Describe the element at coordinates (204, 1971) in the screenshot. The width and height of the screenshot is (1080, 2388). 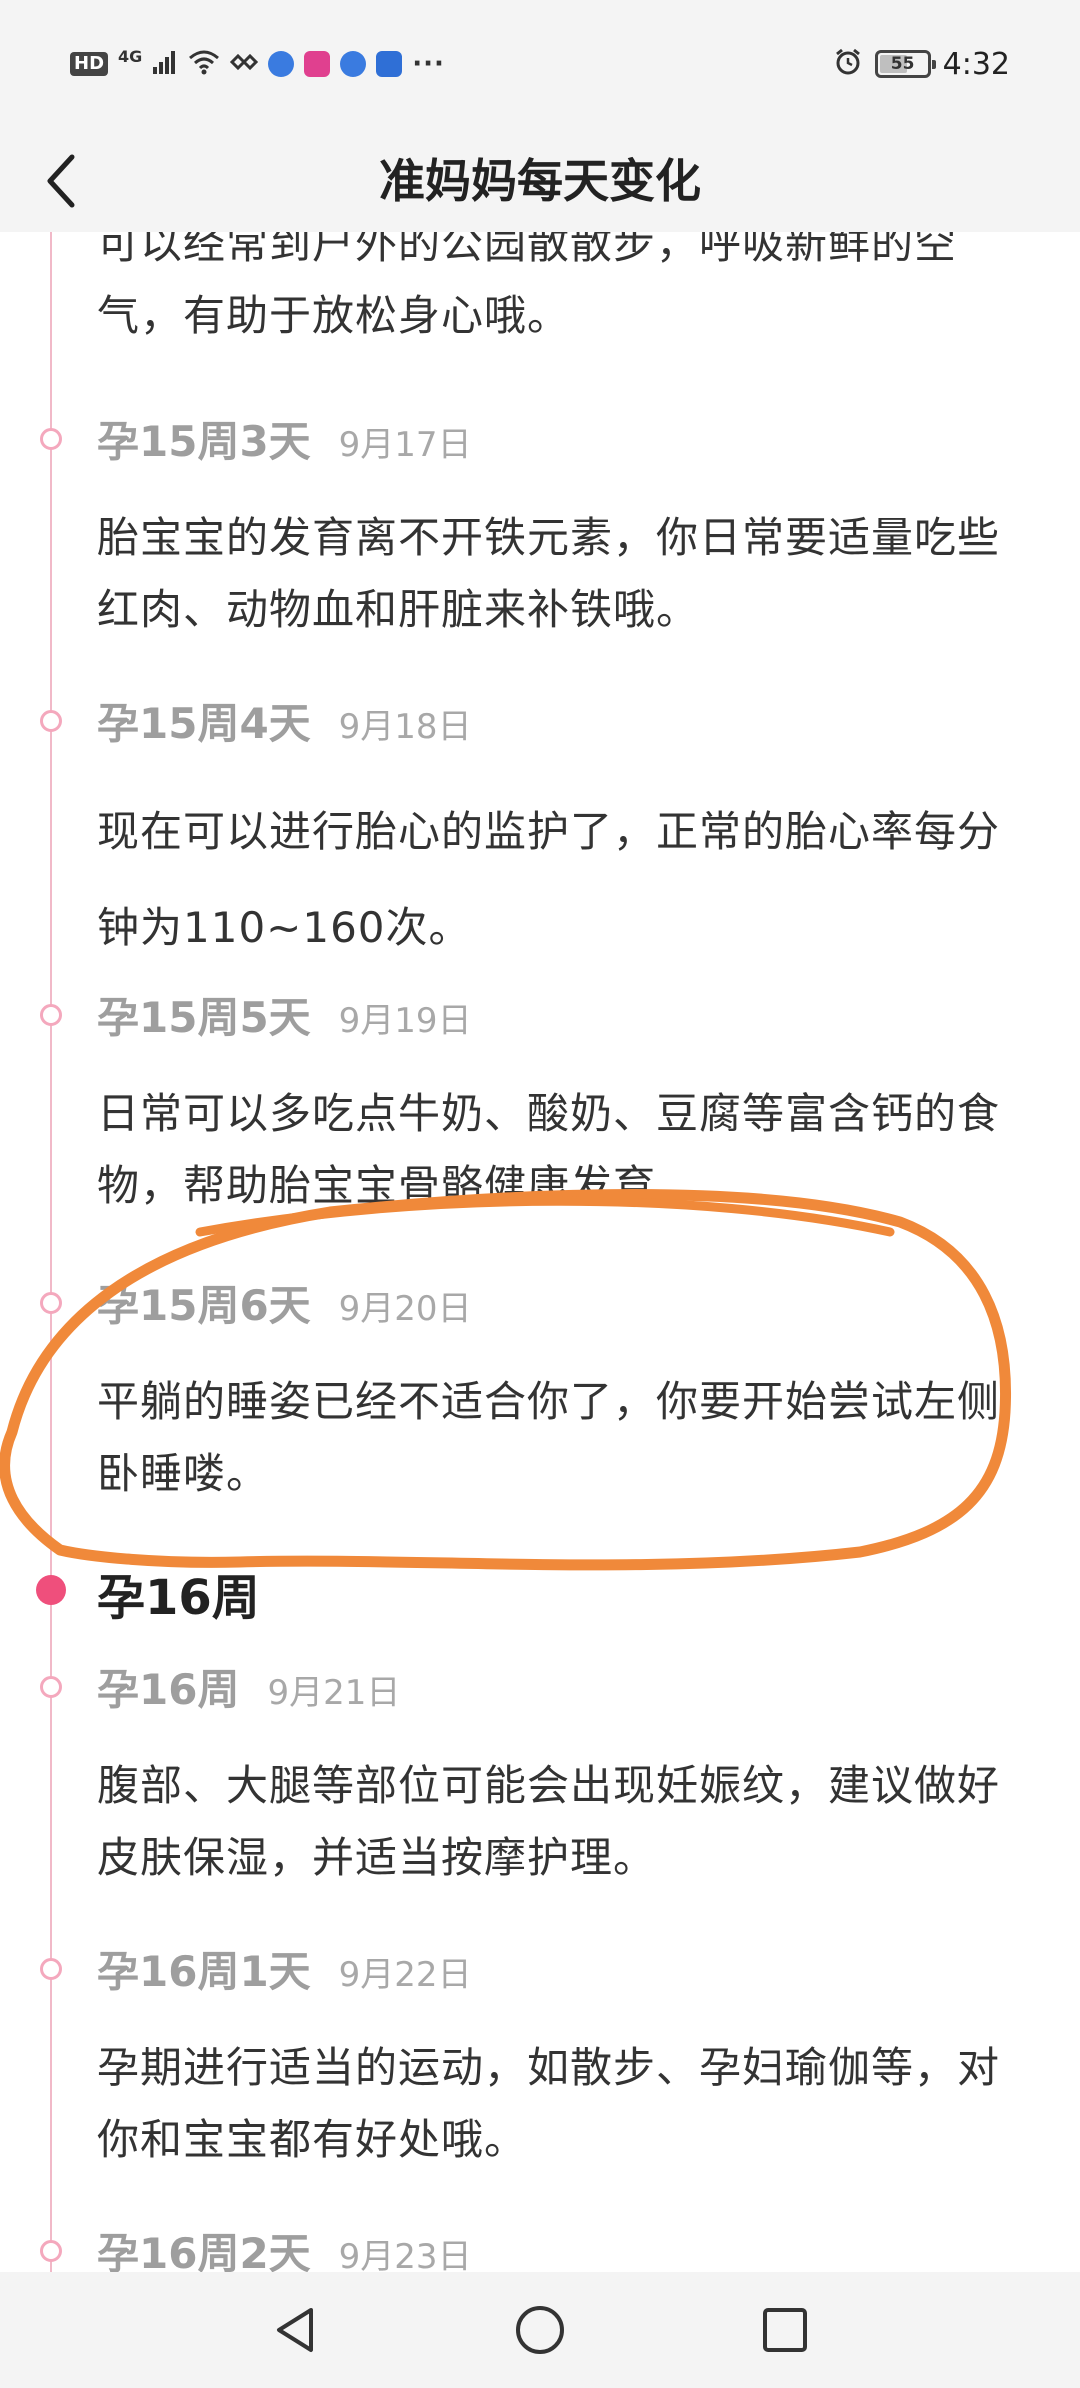
I see `day-label: 孕16周1天` at that location.